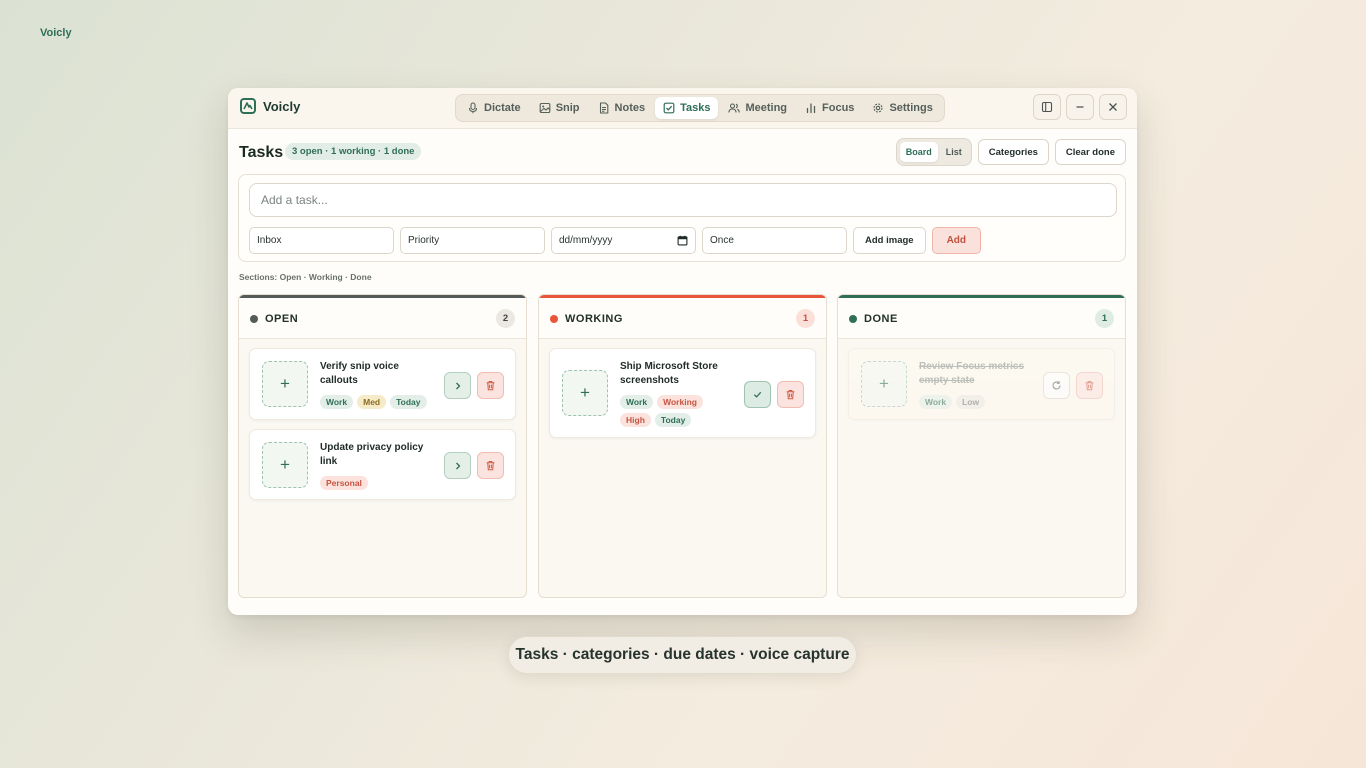 The width and height of the screenshot is (1366, 768). I want to click on corner-brand: Voicly, so click(56, 33).